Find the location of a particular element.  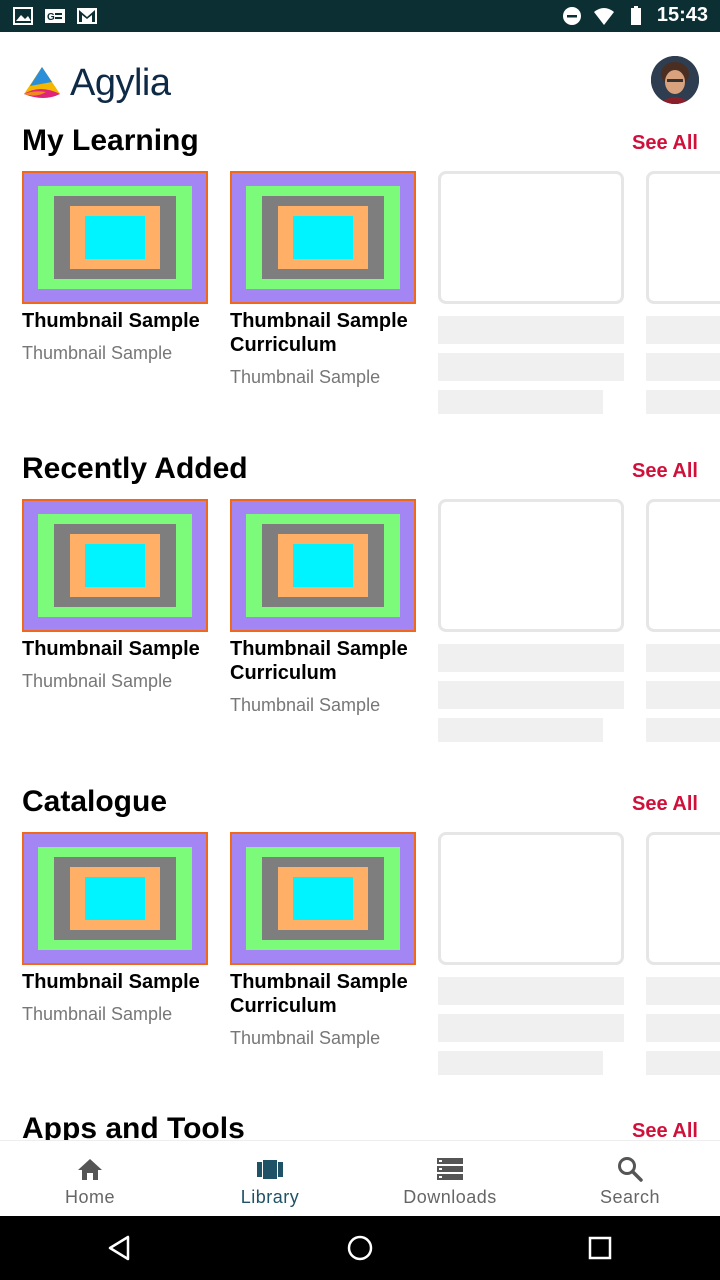

section-title: Catalogue is located at coordinates (95, 801).